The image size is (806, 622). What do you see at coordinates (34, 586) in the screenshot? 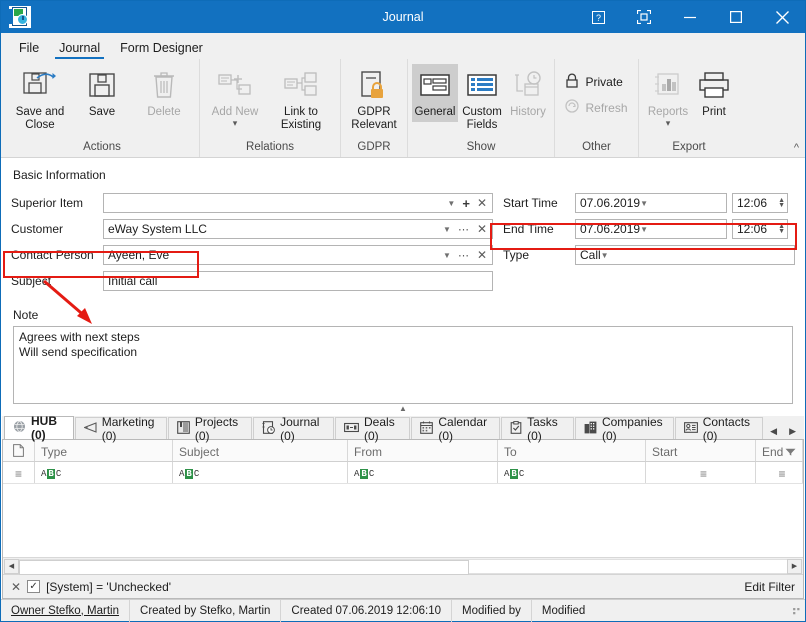
I see `filter-enabled-checkbox: ✓` at bounding box center [34, 586].